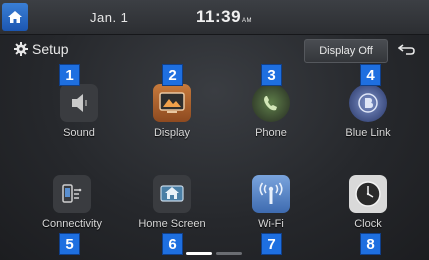 This screenshot has width=429, height=260. I want to click on callout-badge: 4, so click(370, 75).